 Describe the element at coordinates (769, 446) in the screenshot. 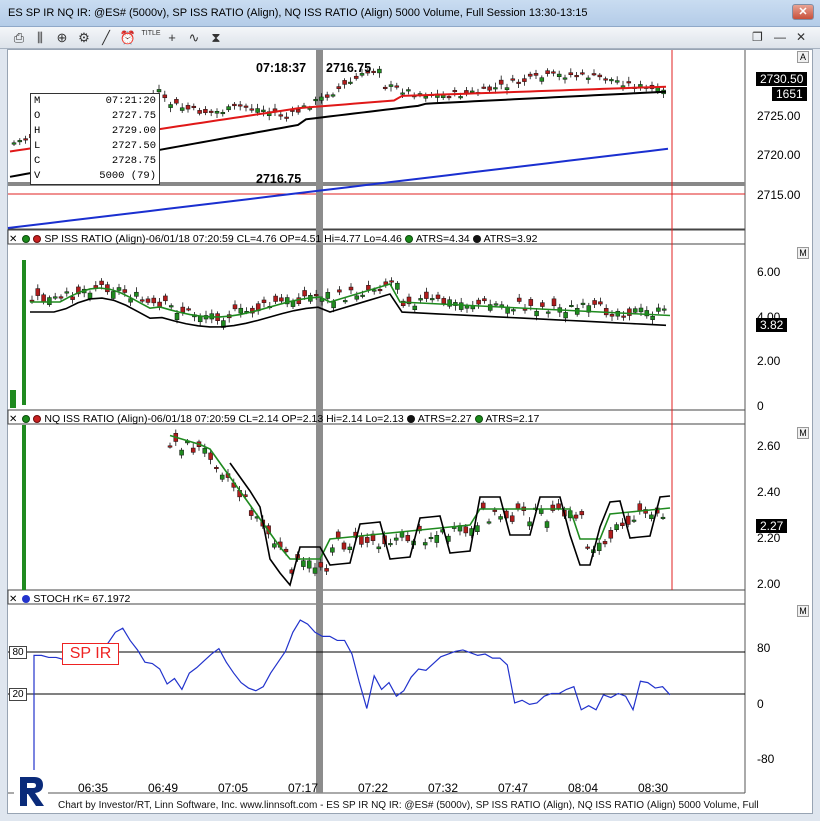

I see `nq-ylabel-1: 2.60` at that location.